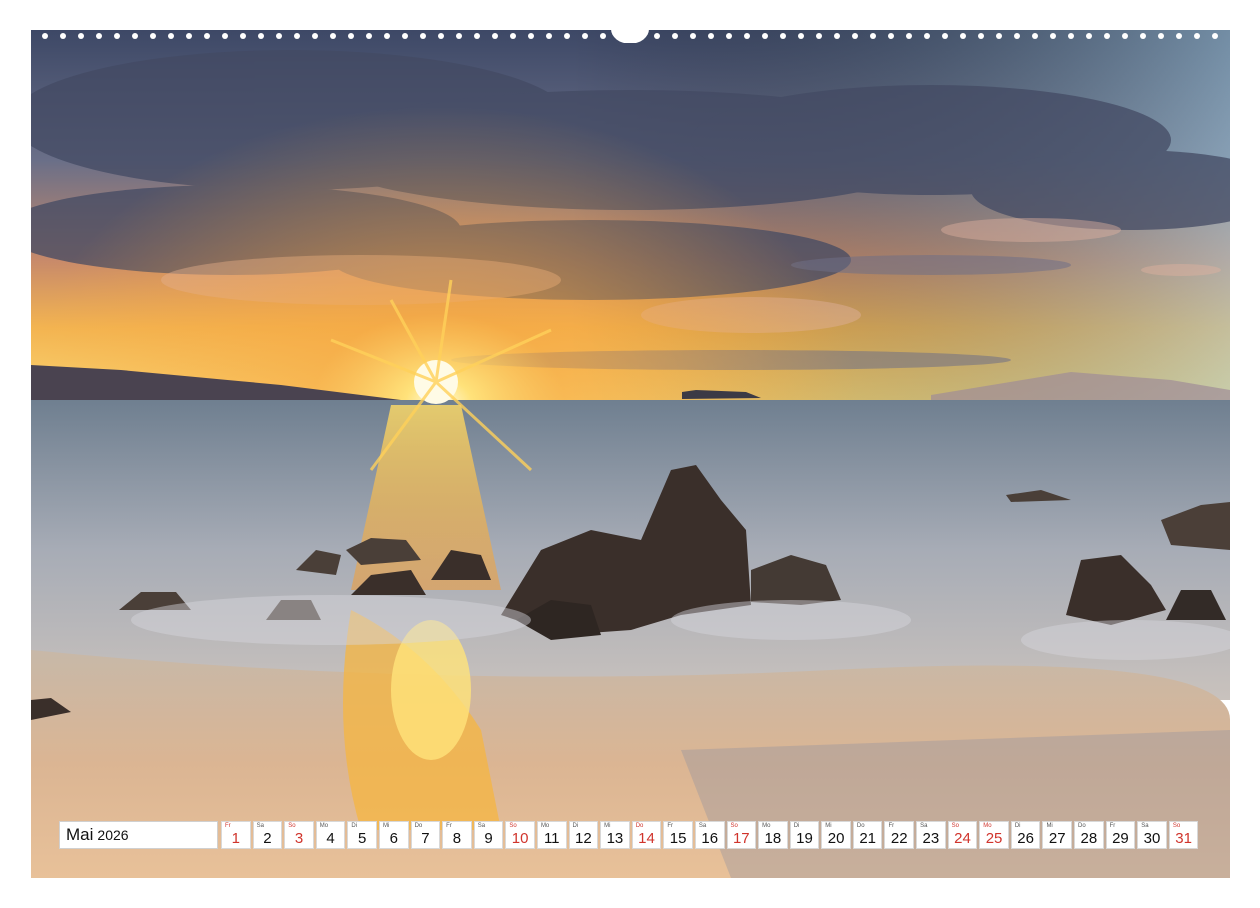 The height and width of the screenshot is (908, 1260). What do you see at coordinates (393, 838) in the screenshot?
I see `day-number: 6` at bounding box center [393, 838].